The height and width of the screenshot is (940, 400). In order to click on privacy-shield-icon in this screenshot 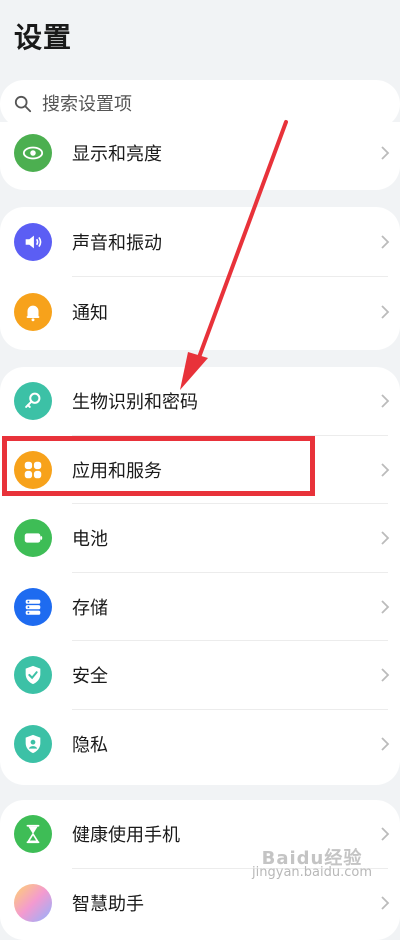, I will do `click(33, 743)`.